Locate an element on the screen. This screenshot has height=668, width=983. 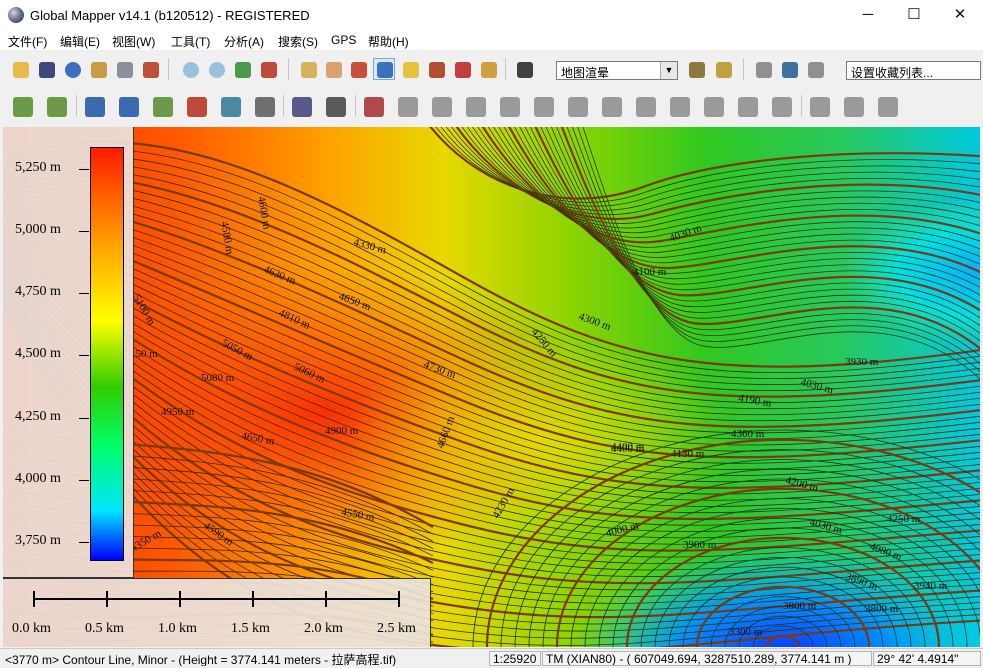
globe-icon is located at coordinates (72, 69).